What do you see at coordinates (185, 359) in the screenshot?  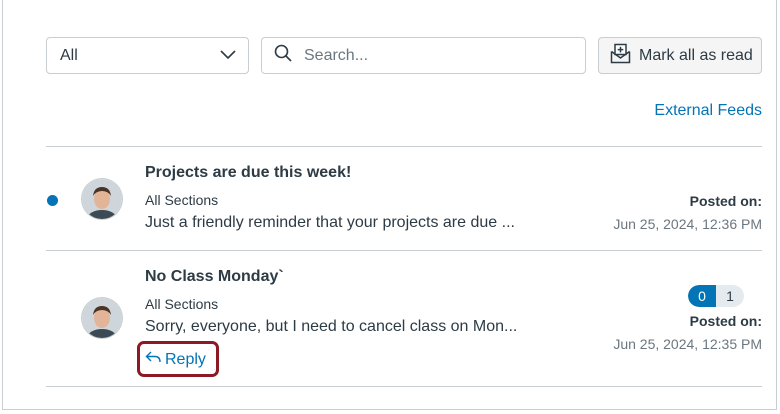 I see `reply-label: Reply` at bounding box center [185, 359].